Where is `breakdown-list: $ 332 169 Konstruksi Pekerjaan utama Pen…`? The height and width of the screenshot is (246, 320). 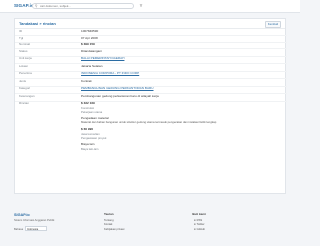
breakdown-list: $ 332 169 Konstruksi Pekerjaan utama Pen… is located at coordinates (181, 126).